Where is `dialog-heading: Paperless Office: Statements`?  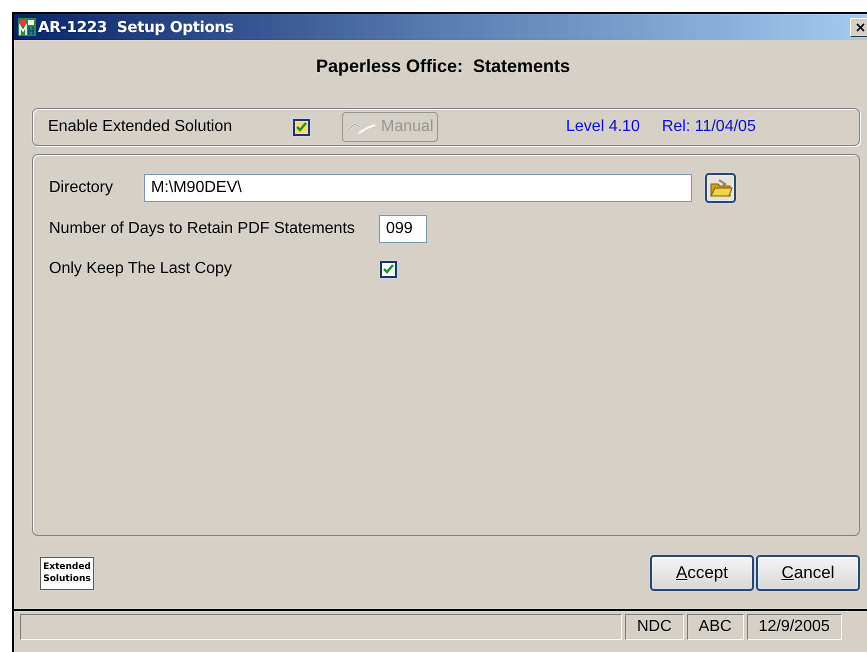
dialog-heading: Paperless Office: Statements is located at coordinates (443, 67).